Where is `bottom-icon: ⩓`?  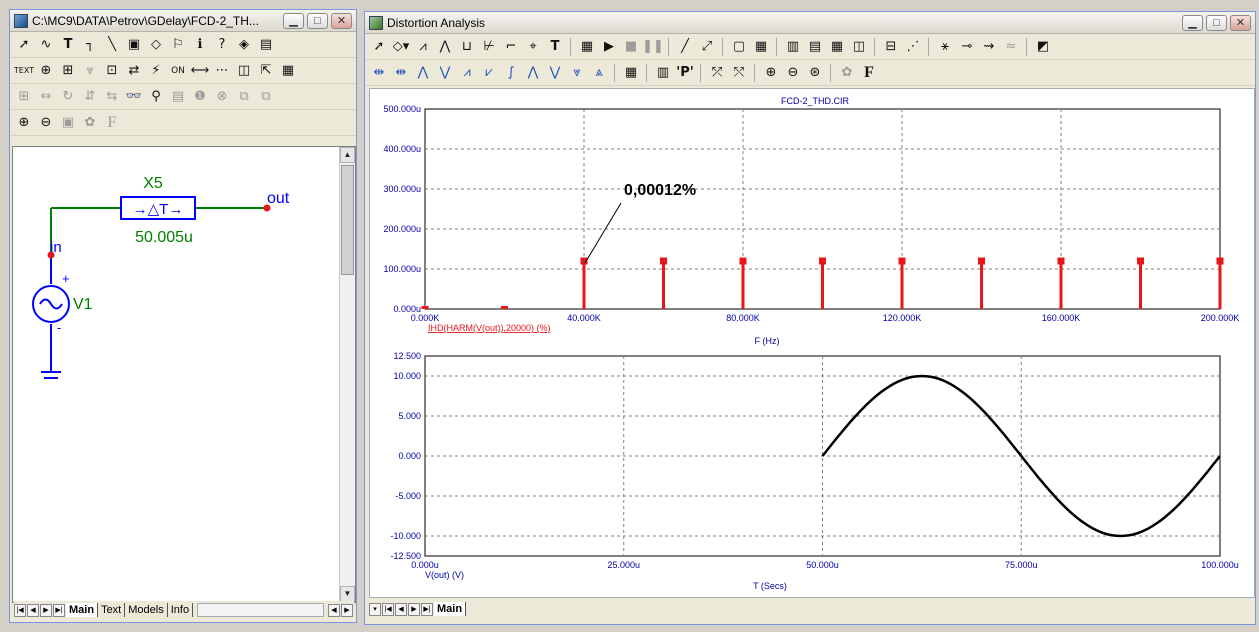
bottom-icon: ⩓ is located at coordinates (599, 73).